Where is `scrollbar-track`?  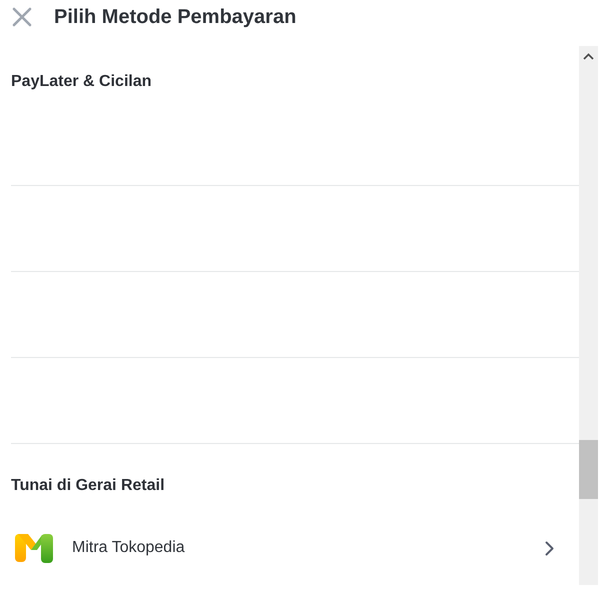
scrollbar-track is located at coordinates (588, 315).